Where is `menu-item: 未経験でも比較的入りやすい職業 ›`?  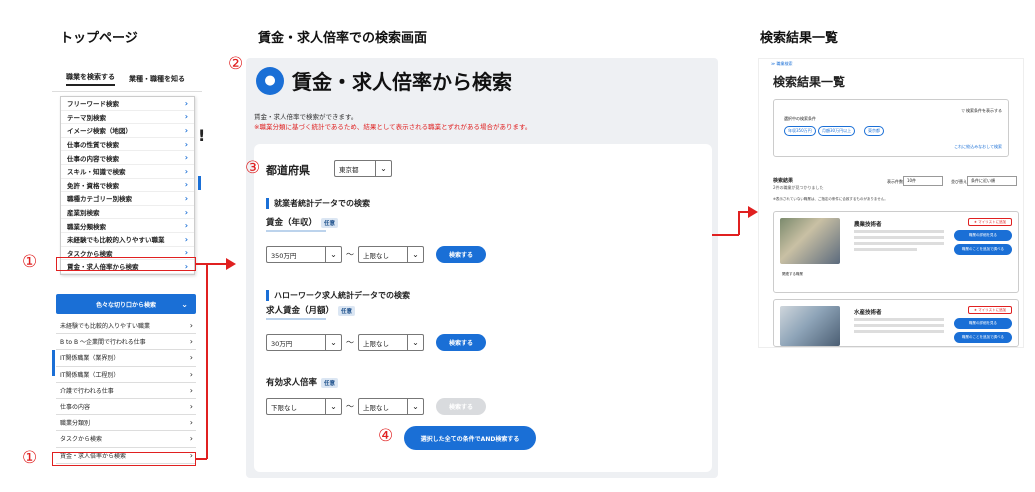 menu-item: 未経験でも比較的入りやすい職業 › is located at coordinates (127, 240).